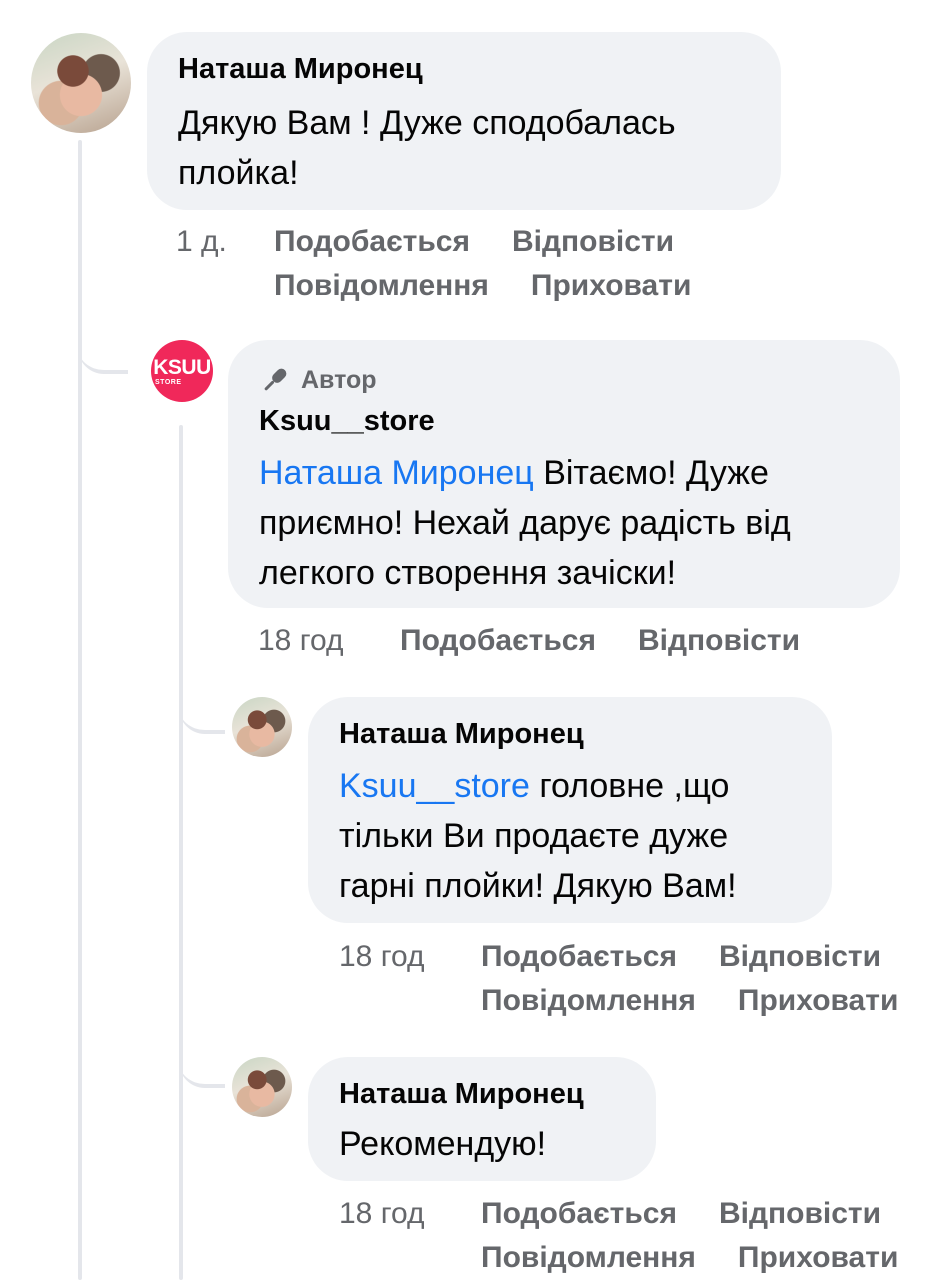 The image size is (946, 1280). Describe the element at coordinates (443, 1144) in the screenshot. I see `reply-text: Рекомендую!` at that location.